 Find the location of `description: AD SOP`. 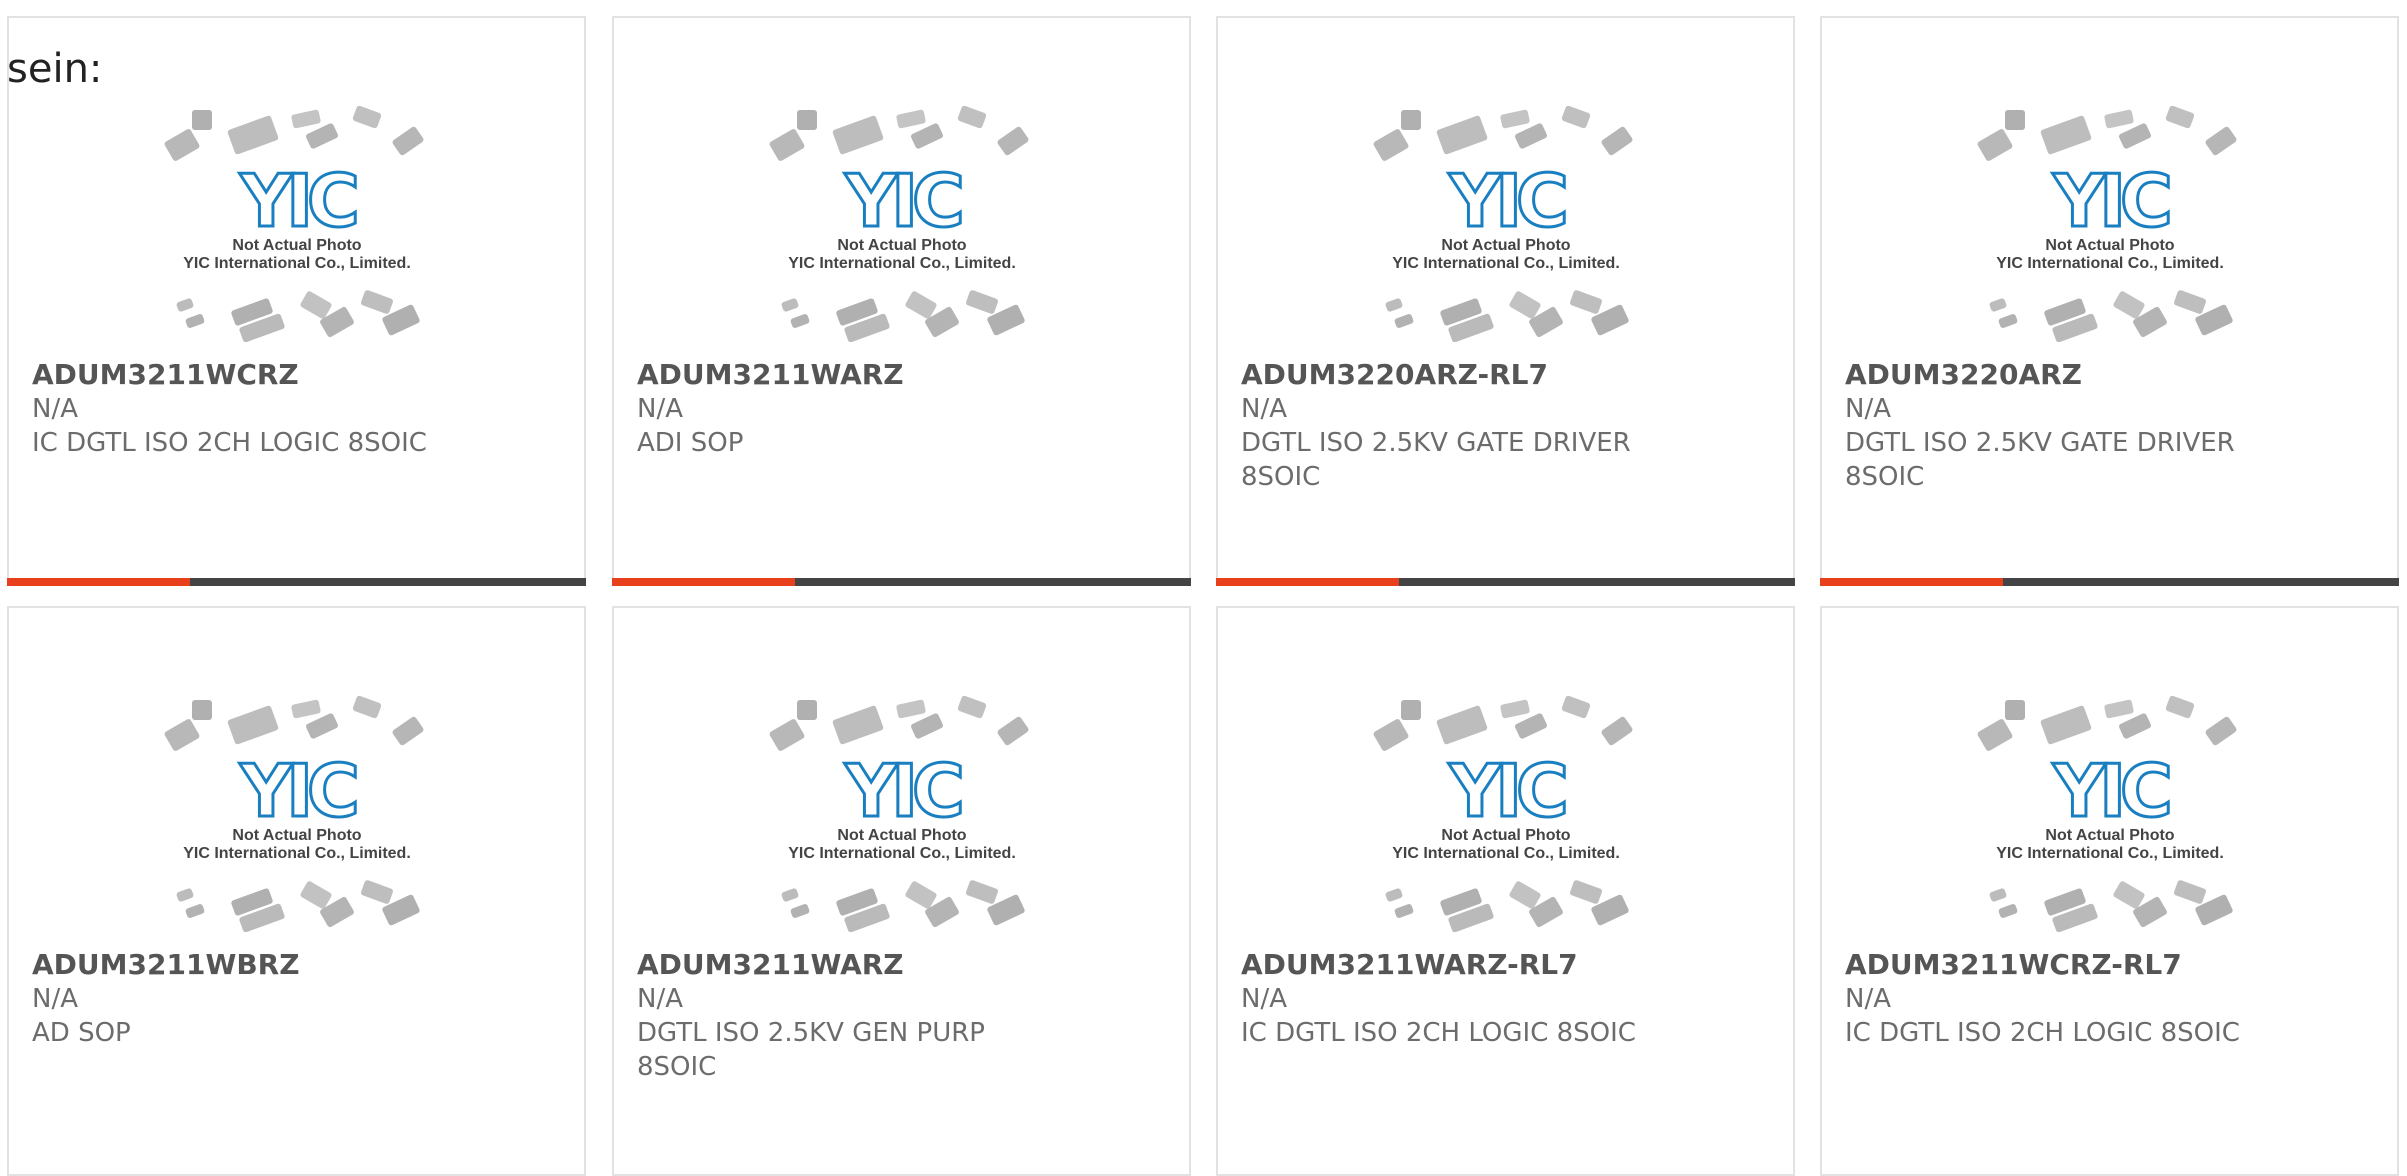

description: AD SOP is located at coordinates (81, 1033).